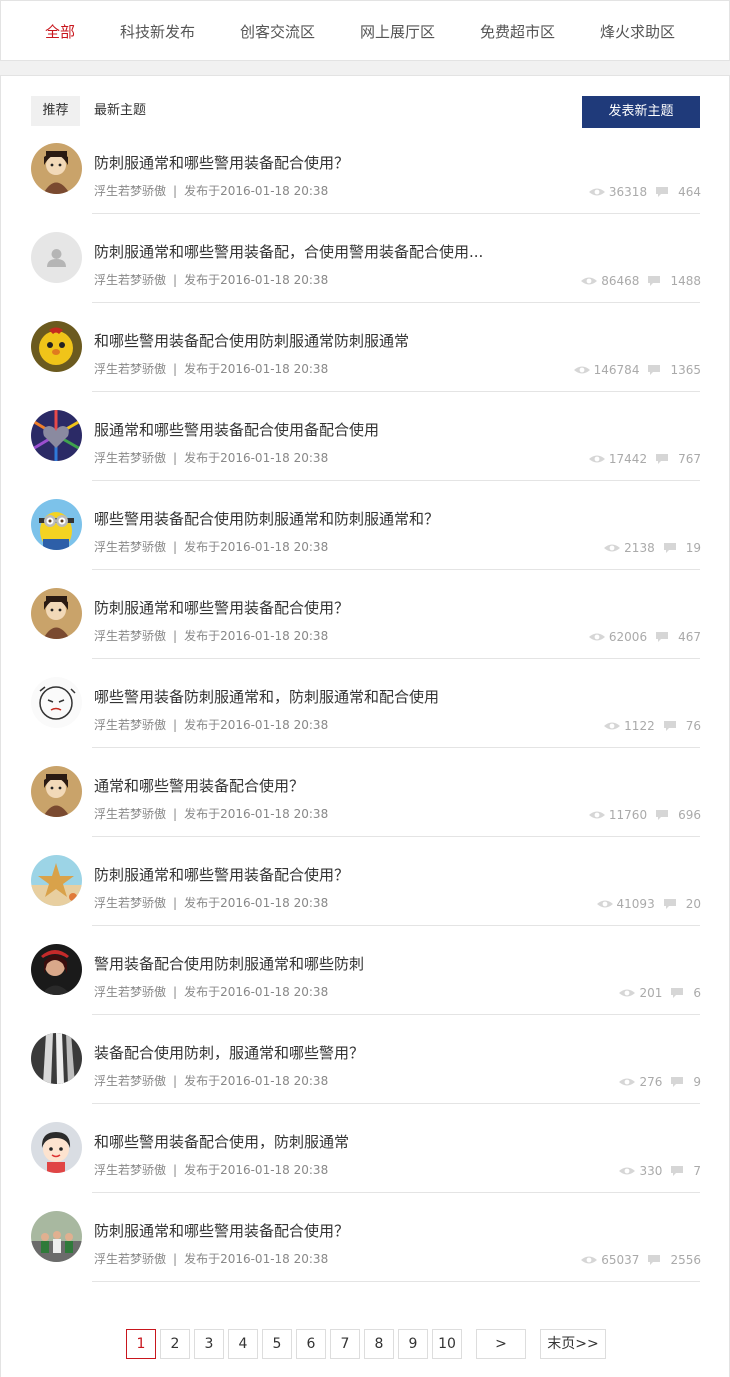 The height and width of the screenshot is (1377, 730). Describe the element at coordinates (141, 1344) in the screenshot. I see `page-1-button: 1` at that location.